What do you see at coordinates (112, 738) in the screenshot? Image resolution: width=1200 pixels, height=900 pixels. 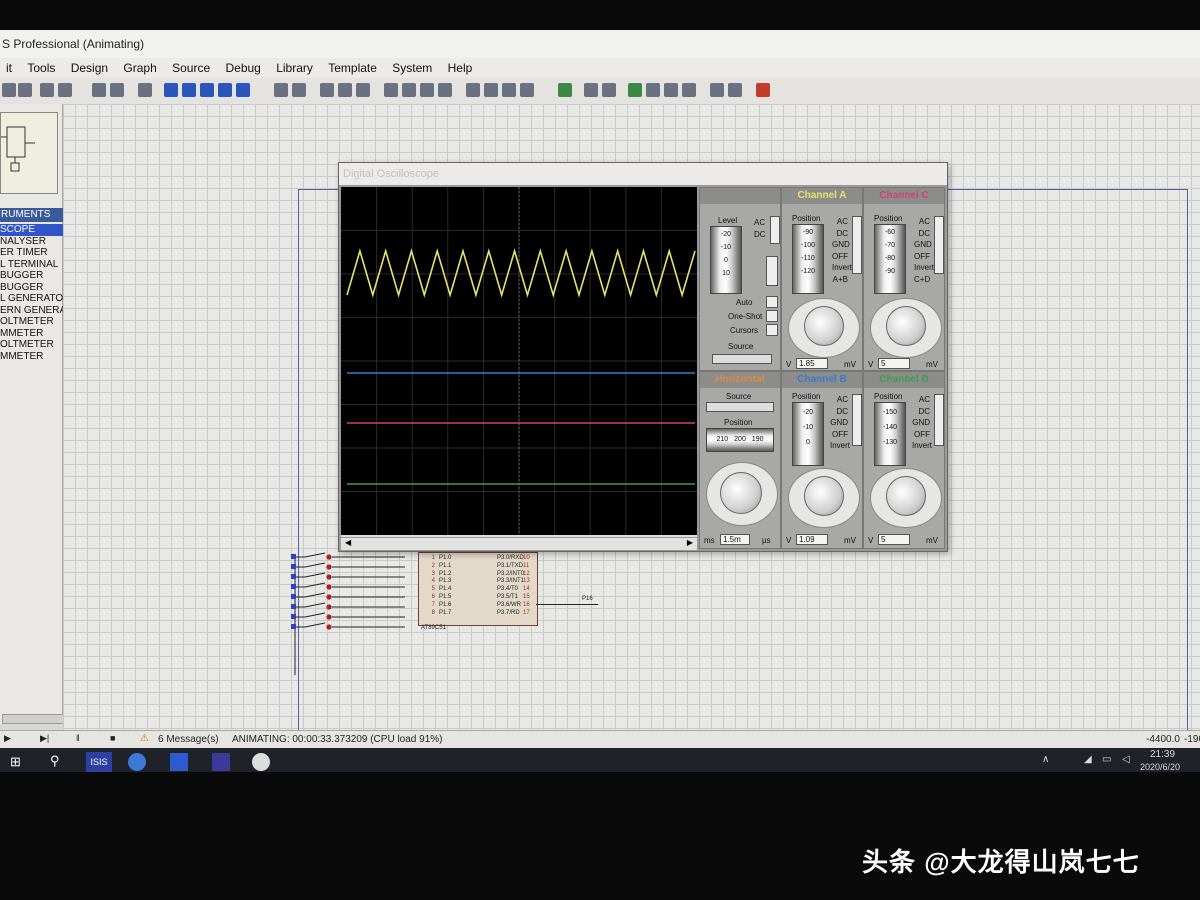 I see `stop-icon: ■` at bounding box center [112, 738].